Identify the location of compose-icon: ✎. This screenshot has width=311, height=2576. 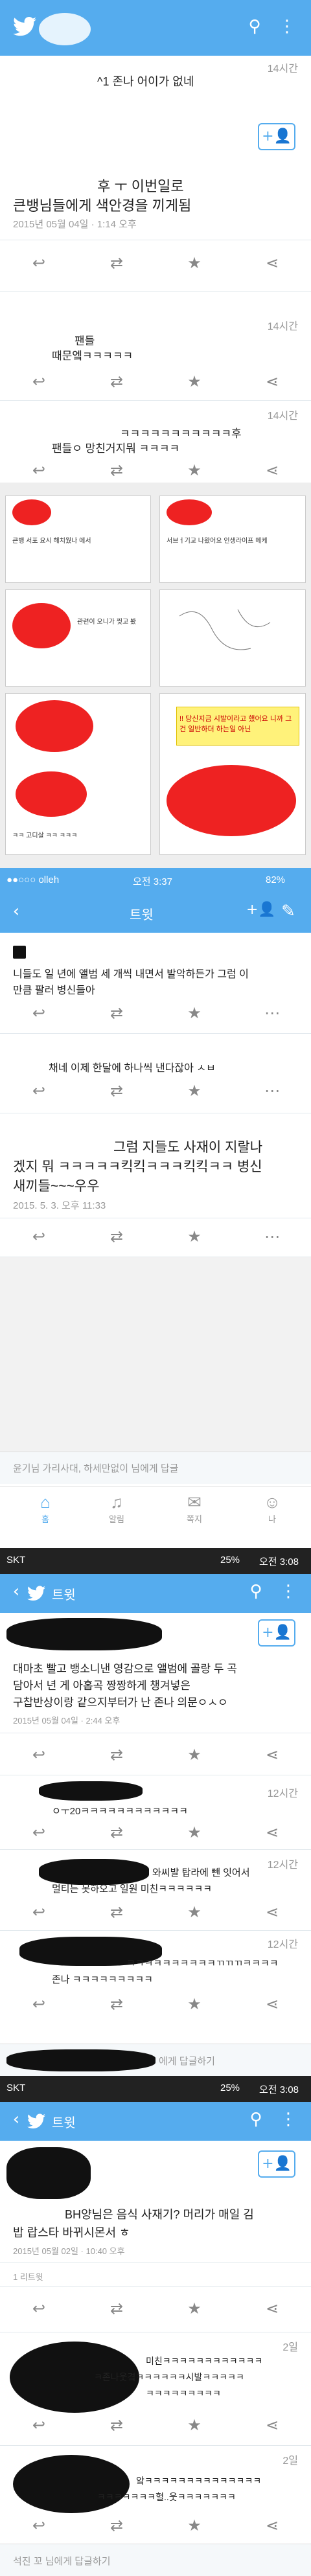
(288, 911).